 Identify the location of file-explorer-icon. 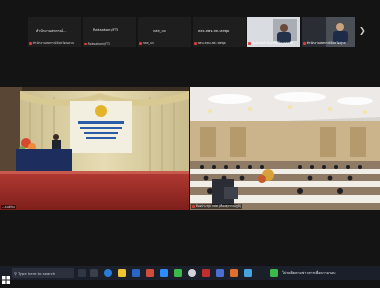
(122, 273).